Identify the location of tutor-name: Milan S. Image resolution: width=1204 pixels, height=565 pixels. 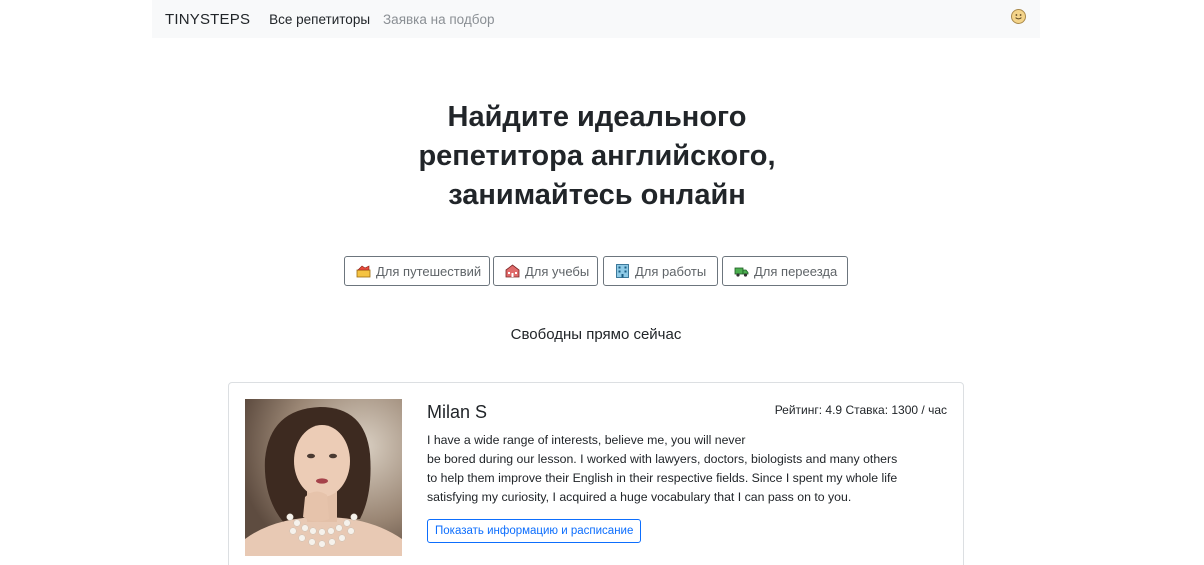
(457, 412).